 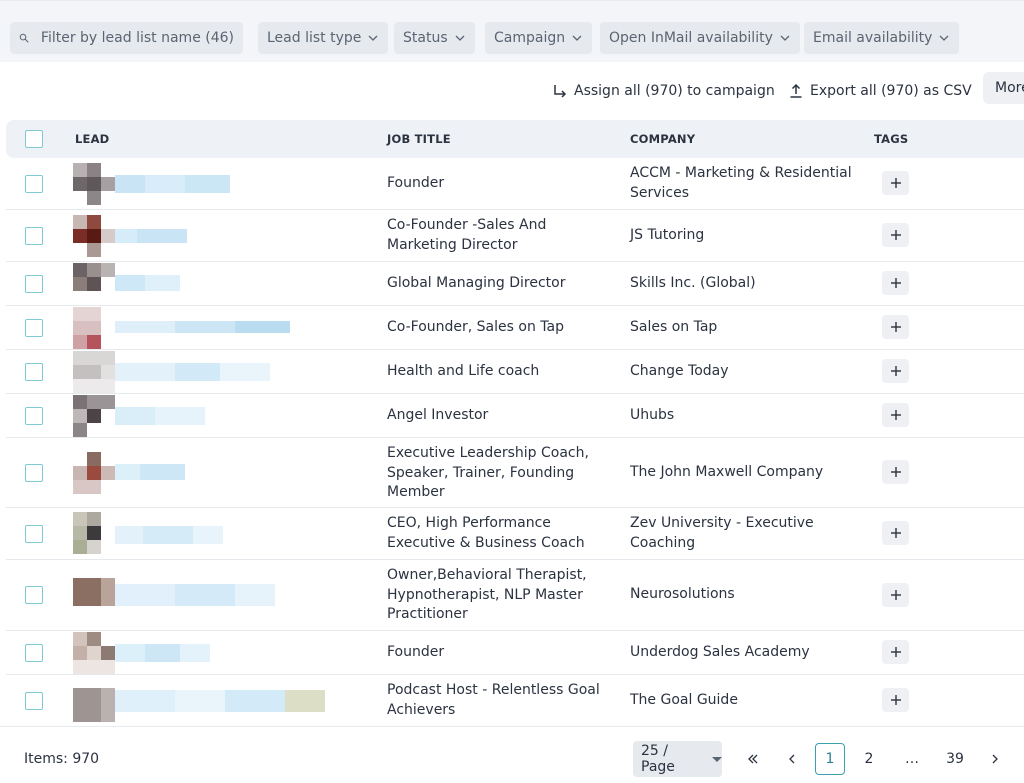 What do you see at coordinates (720, 652) in the screenshot?
I see `company-cell: Underdog Sales Academy` at bounding box center [720, 652].